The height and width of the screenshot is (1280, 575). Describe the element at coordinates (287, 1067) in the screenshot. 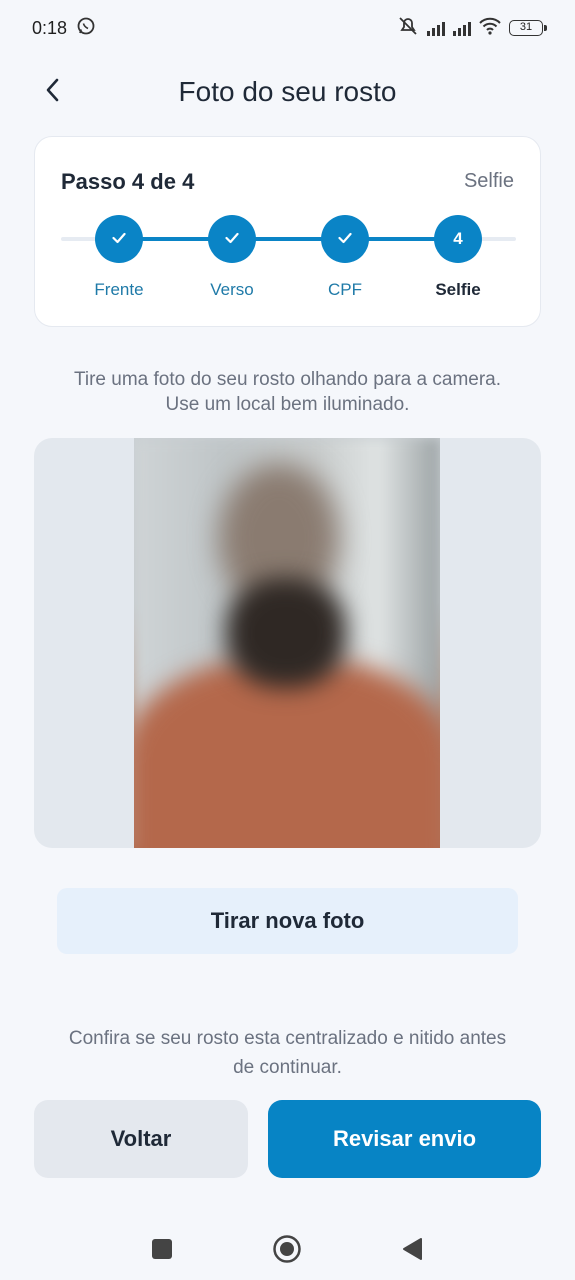

I see `hint-line-2: de continuar.` at that location.